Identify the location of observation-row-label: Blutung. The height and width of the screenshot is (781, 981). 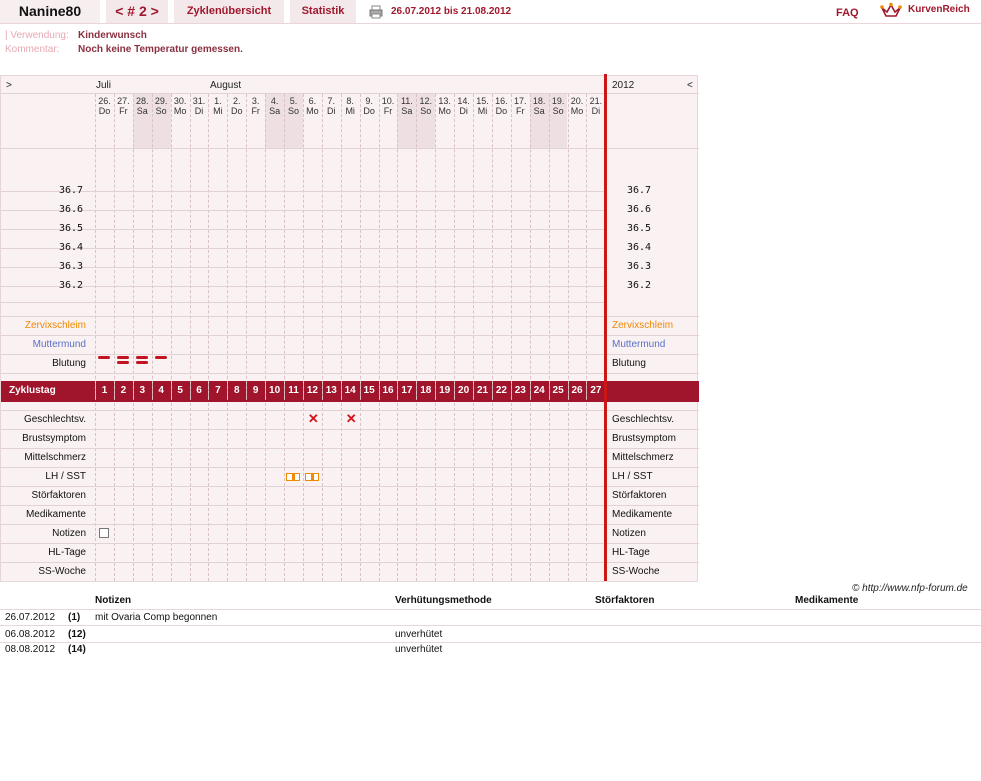
(43, 363).